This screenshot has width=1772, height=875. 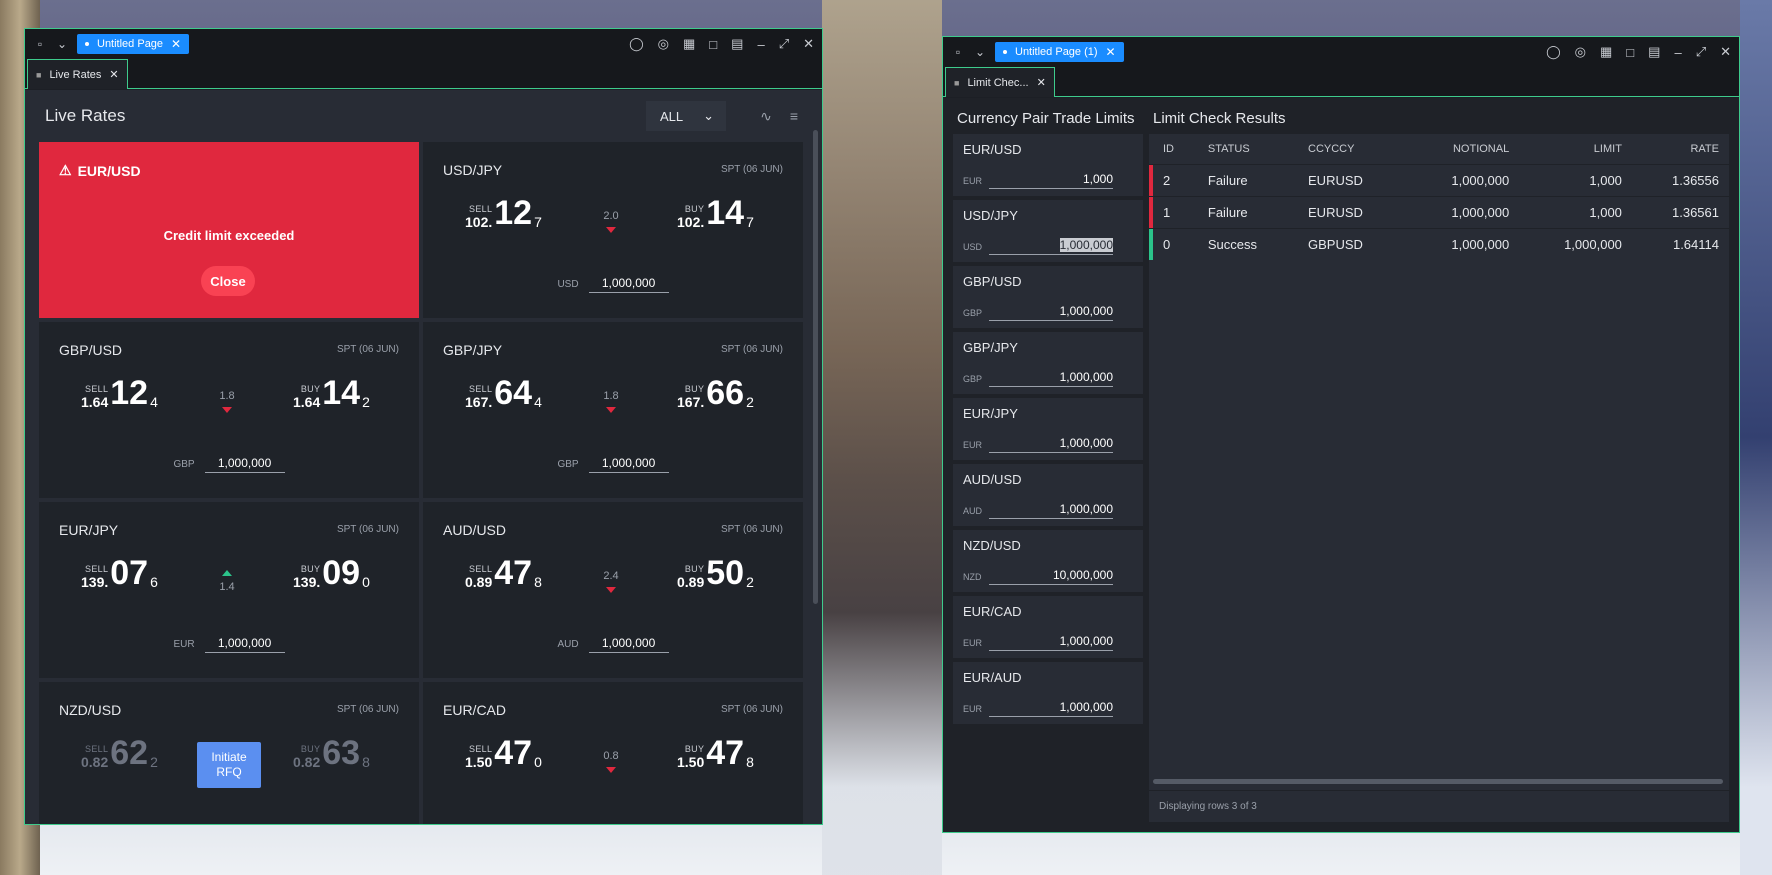 I want to click on sell-price-button: SELL 1.64 12 4, so click(x=119, y=393).